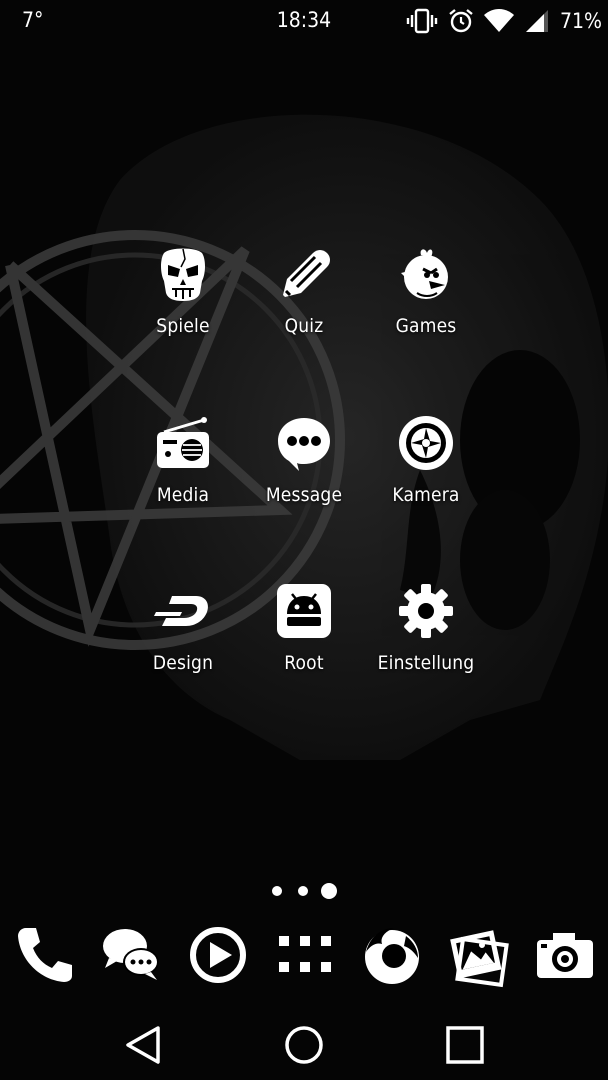  I want to click on recents-icon, so click(465, 1045).